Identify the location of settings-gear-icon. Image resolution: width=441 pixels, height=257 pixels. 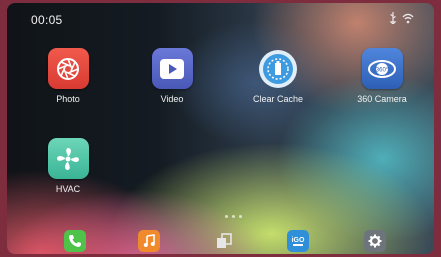
(375, 241).